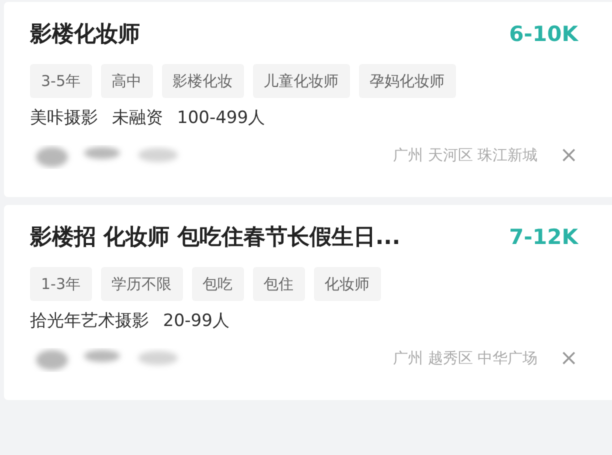  I want to click on company-info: 美咔摄影, so click(64, 118).